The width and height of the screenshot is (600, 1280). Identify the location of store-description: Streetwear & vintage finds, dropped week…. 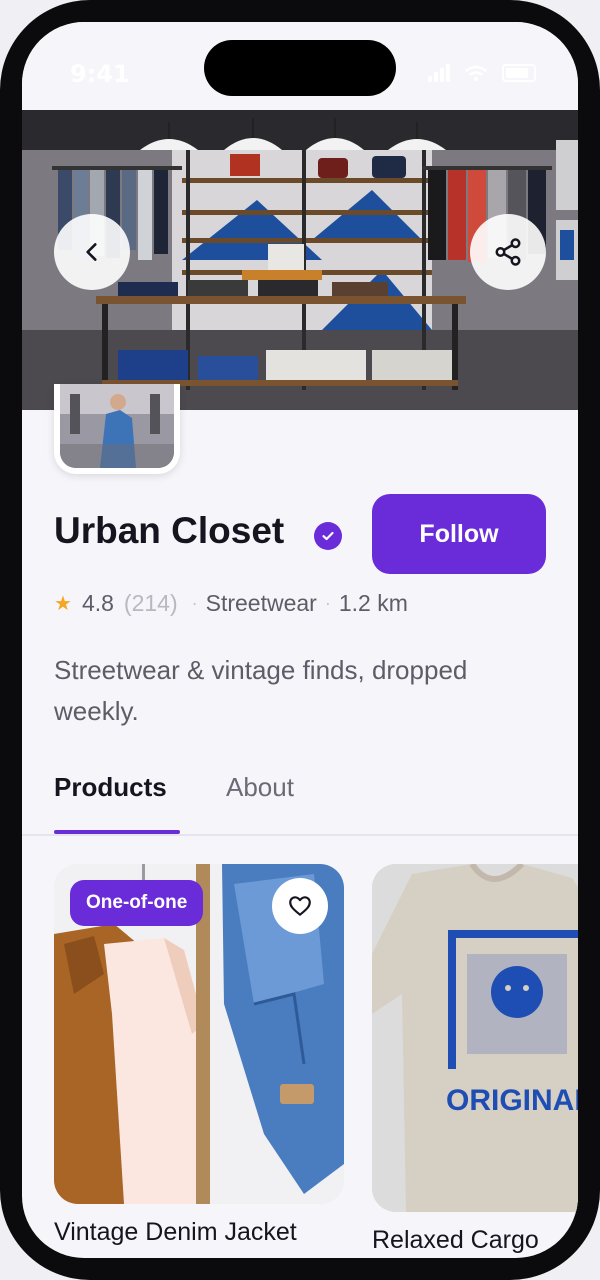
(261, 690).